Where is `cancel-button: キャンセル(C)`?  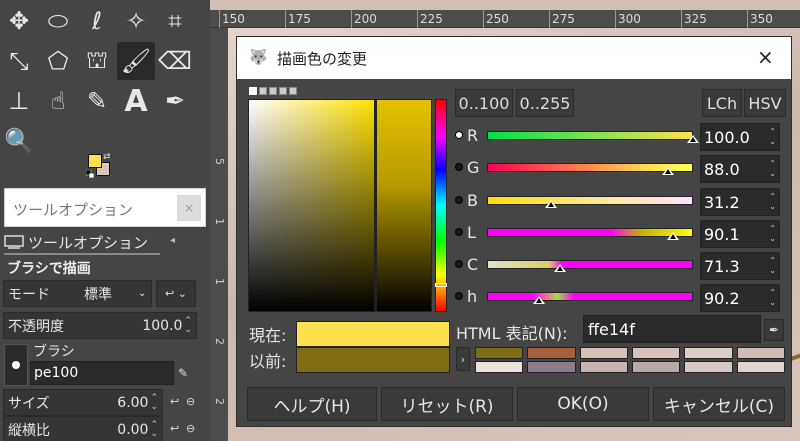
cancel-button: キャンセル(C) is located at coordinates (719, 404).